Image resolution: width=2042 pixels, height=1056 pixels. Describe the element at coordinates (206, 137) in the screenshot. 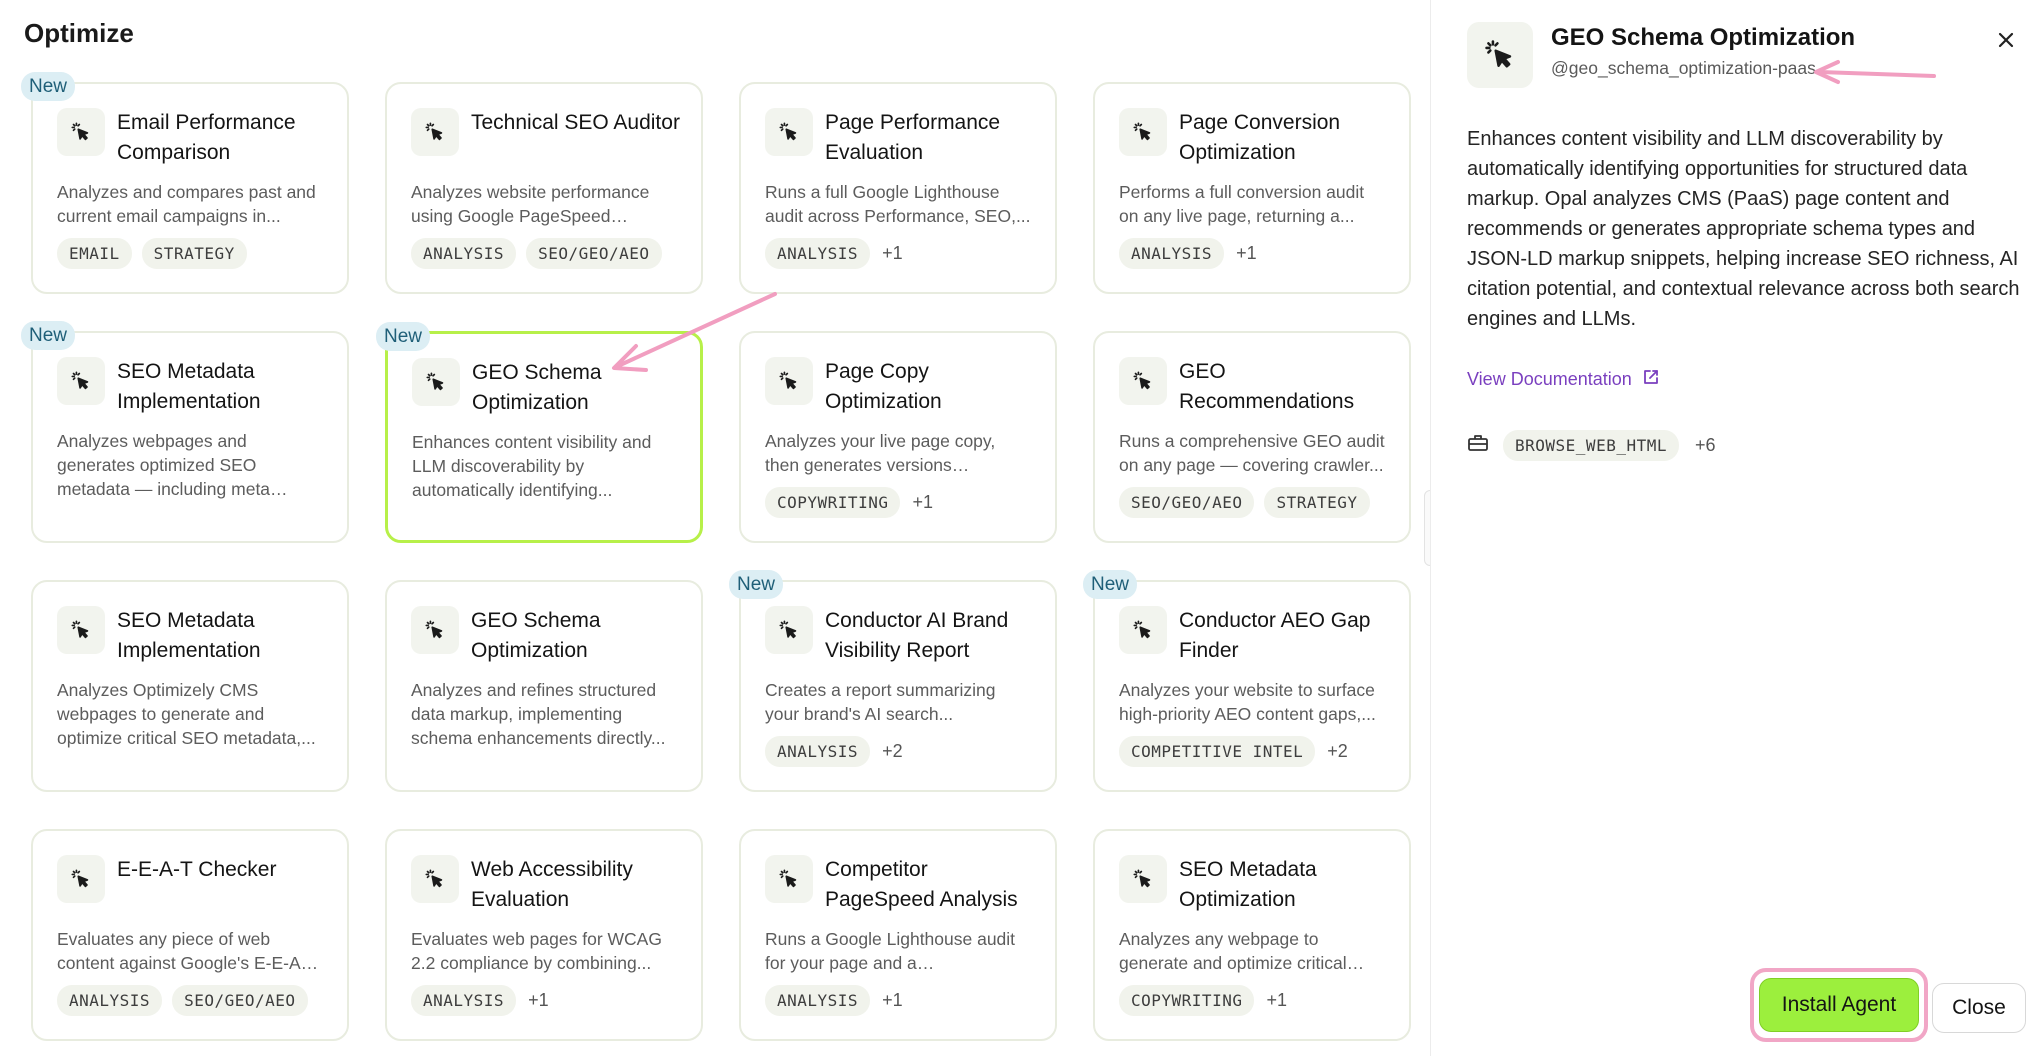

I see `card-title: Email Performance Comparison` at that location.